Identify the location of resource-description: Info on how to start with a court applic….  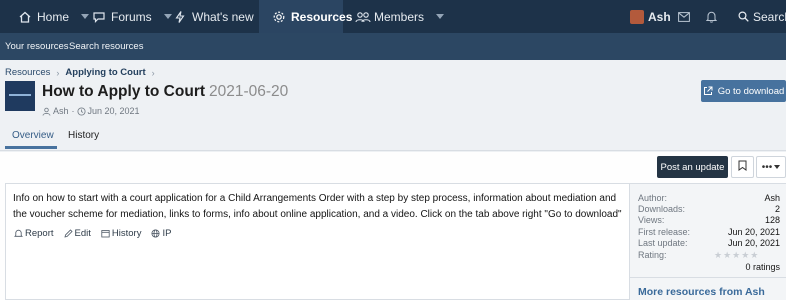
(317, 206).